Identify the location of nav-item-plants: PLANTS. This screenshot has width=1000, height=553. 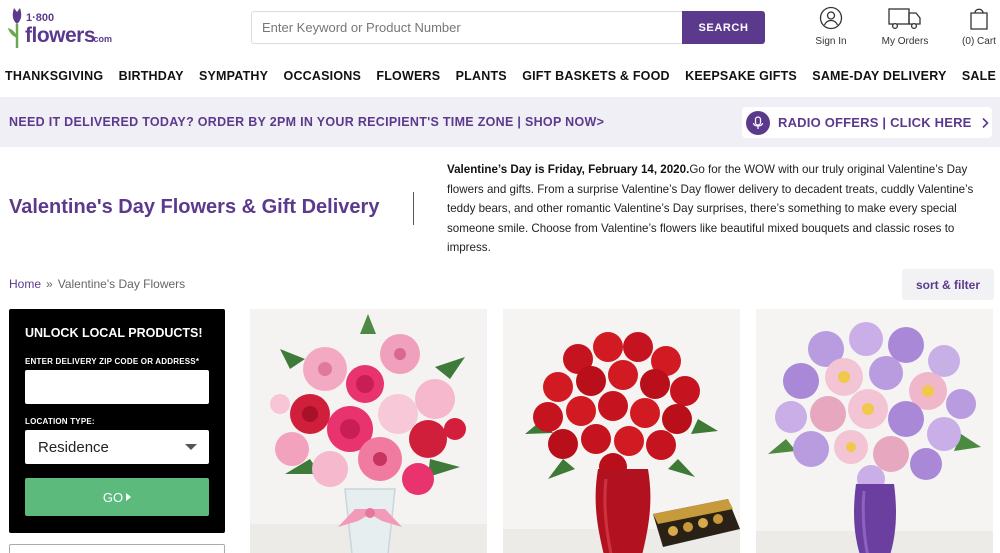
(481, 76).